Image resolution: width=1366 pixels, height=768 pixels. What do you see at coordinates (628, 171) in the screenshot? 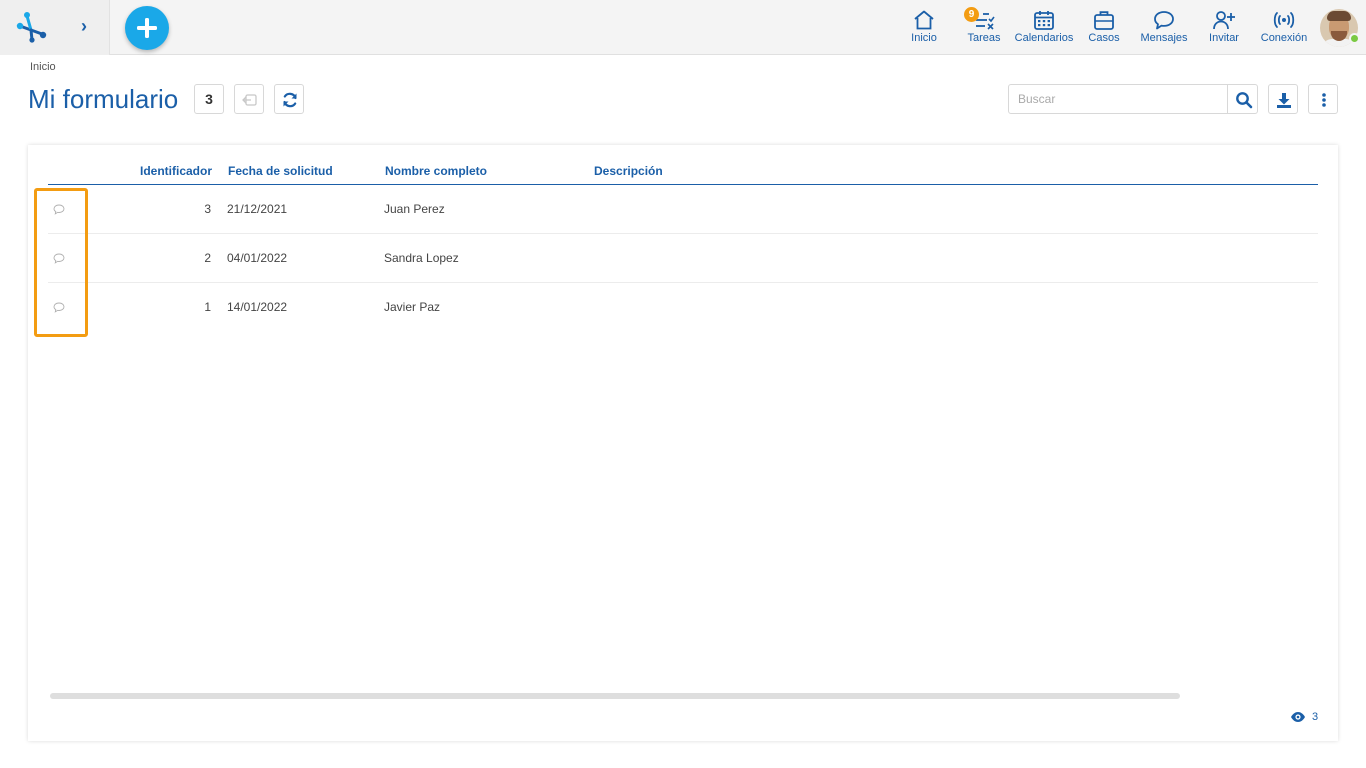
I see `column-header-descripcion: Descripción` at bounding box center [628, 171].